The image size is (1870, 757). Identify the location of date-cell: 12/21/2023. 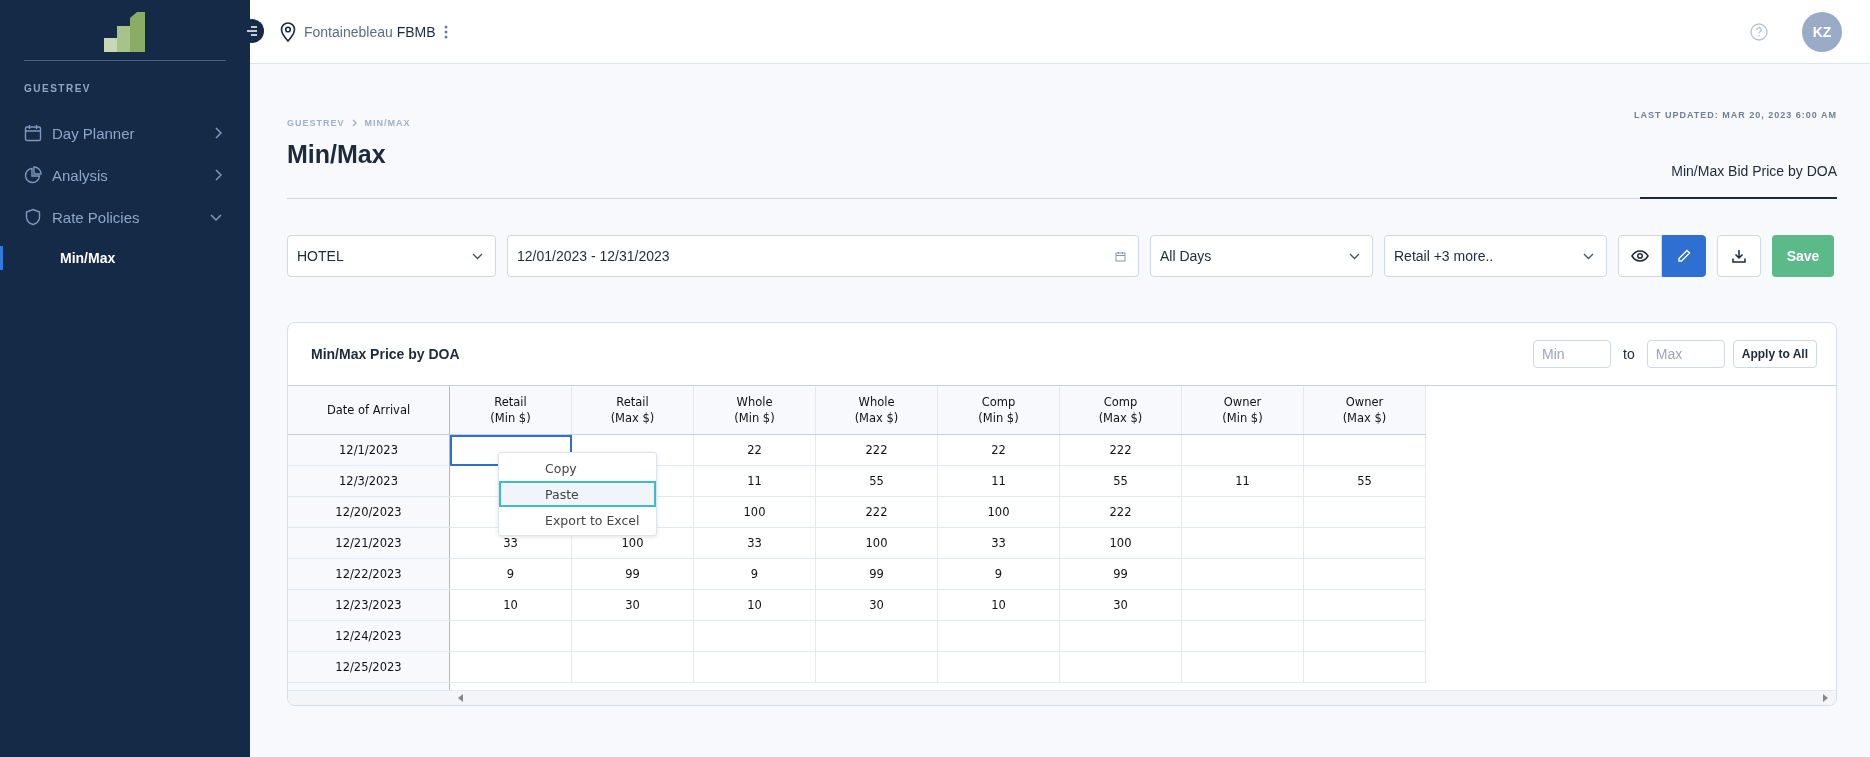
(369, 543).